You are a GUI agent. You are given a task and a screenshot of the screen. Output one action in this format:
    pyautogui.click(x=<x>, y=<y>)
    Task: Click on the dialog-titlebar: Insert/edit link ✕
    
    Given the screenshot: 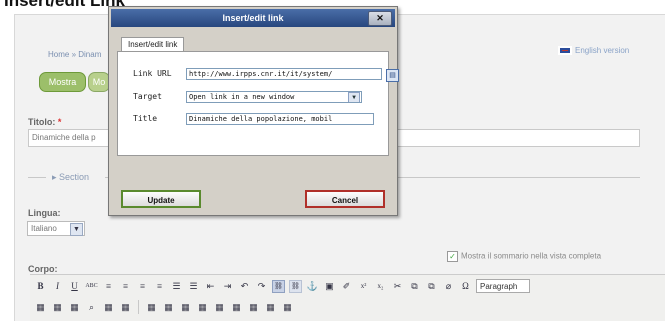 What is the action you would take?
    pyautogui.click(x=253, y=18)
    